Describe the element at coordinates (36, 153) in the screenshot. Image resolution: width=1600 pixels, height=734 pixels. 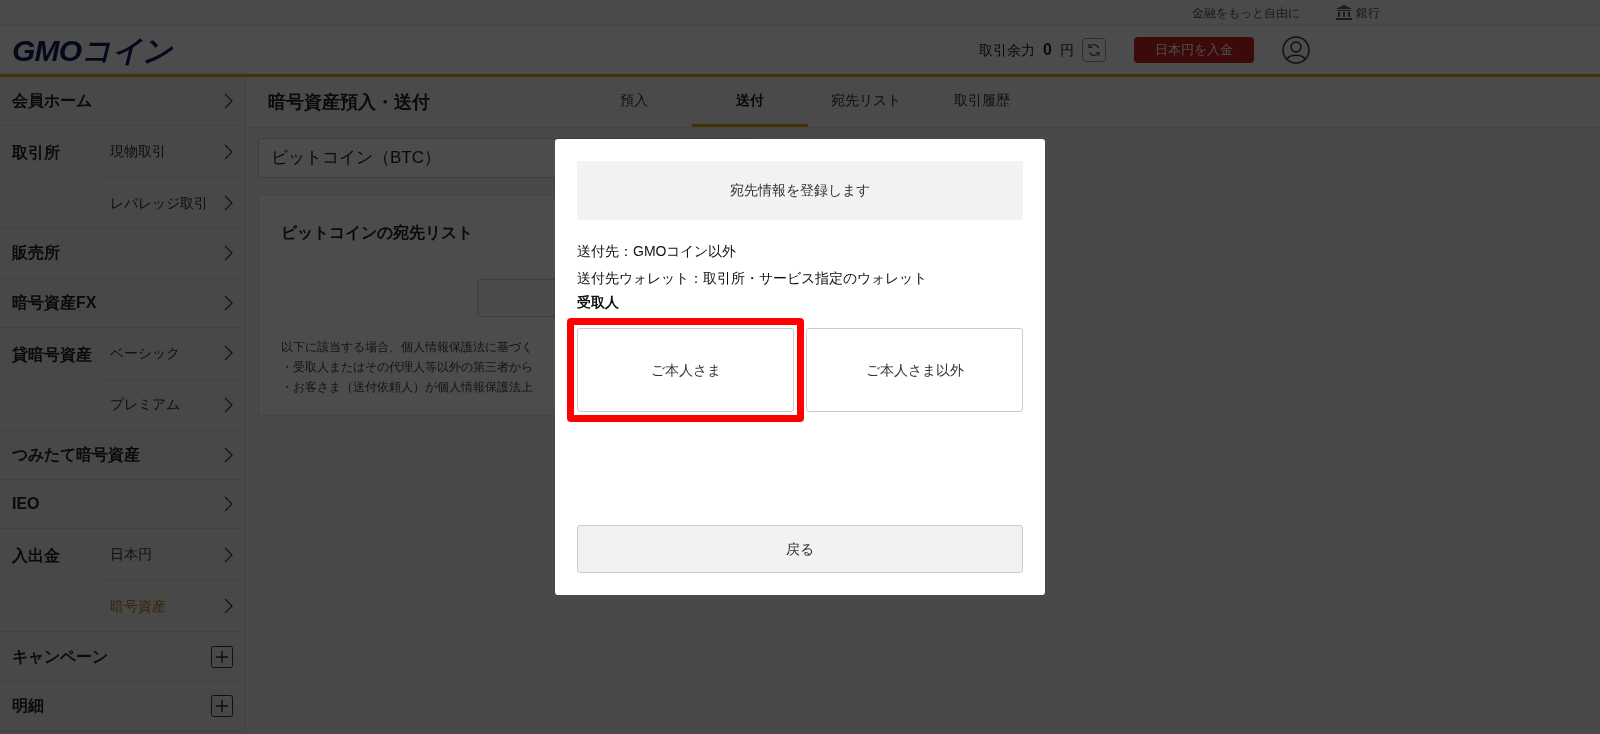
I see `sidebar-section-label: 取引所` at that location.